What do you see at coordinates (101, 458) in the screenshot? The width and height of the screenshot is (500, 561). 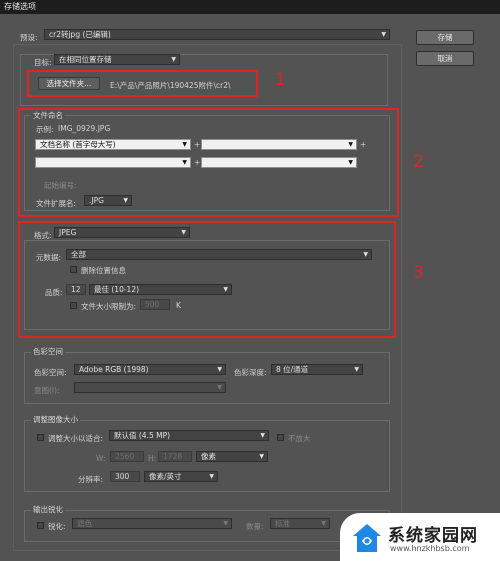 I see `width-label: W:` at bounding box center [101, 458].